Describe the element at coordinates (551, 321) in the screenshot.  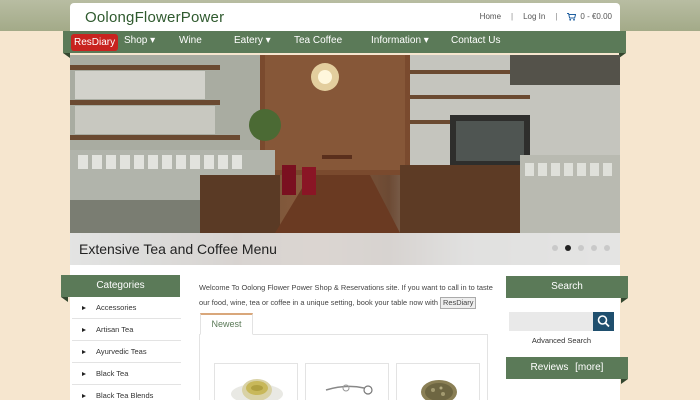
I see `search-input` at that location.